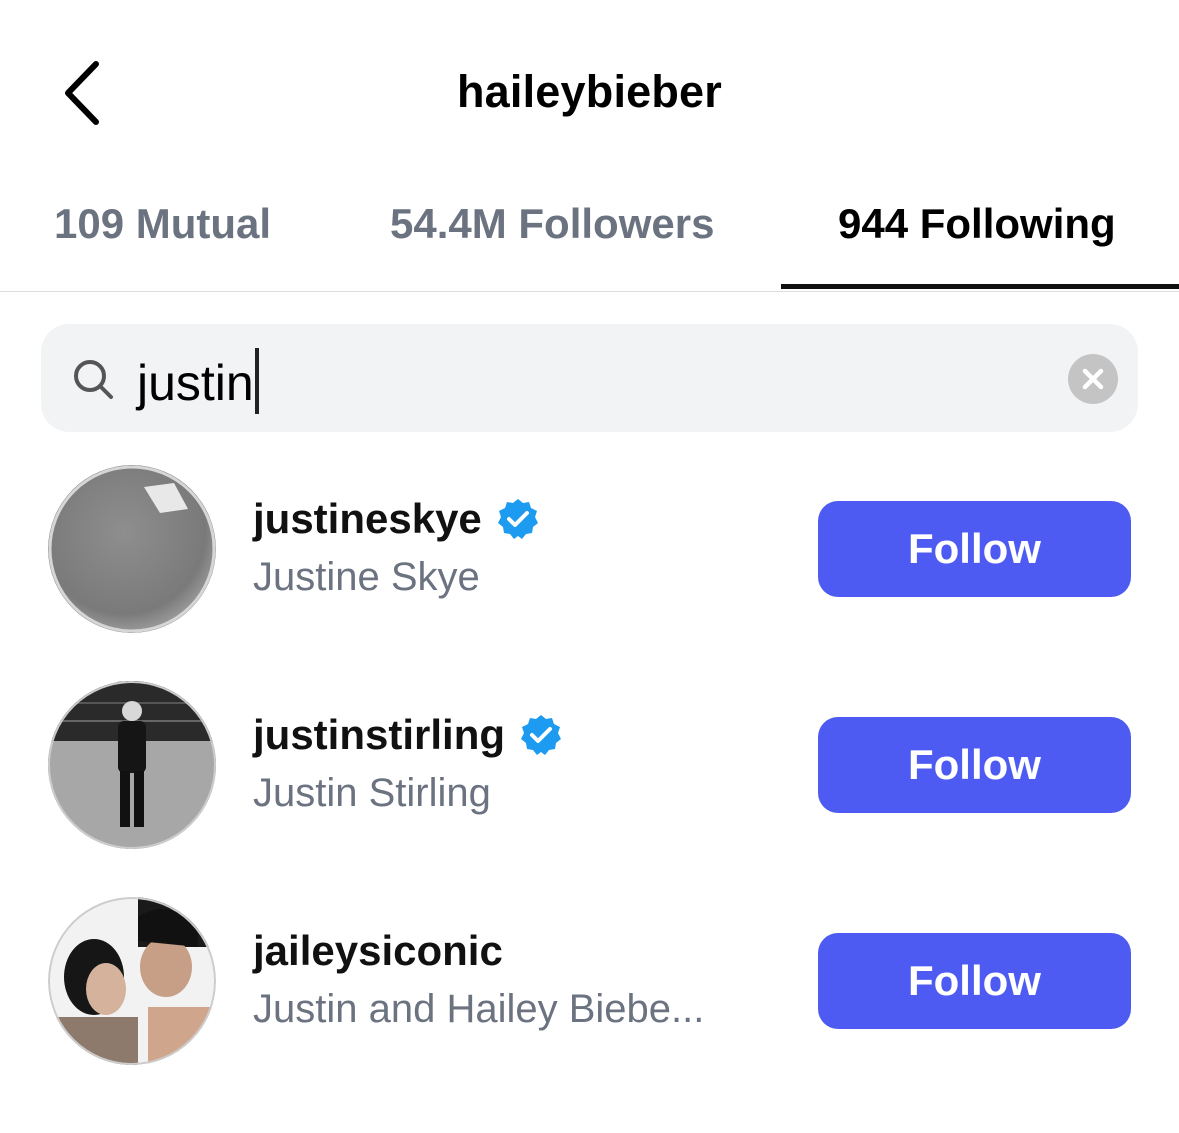 This screenshot has width=1179, height=1133. What do you see at coordinates (980, 286) in the screenshot?
I see `active-tab-indicator` at bounding box center [980, 286].